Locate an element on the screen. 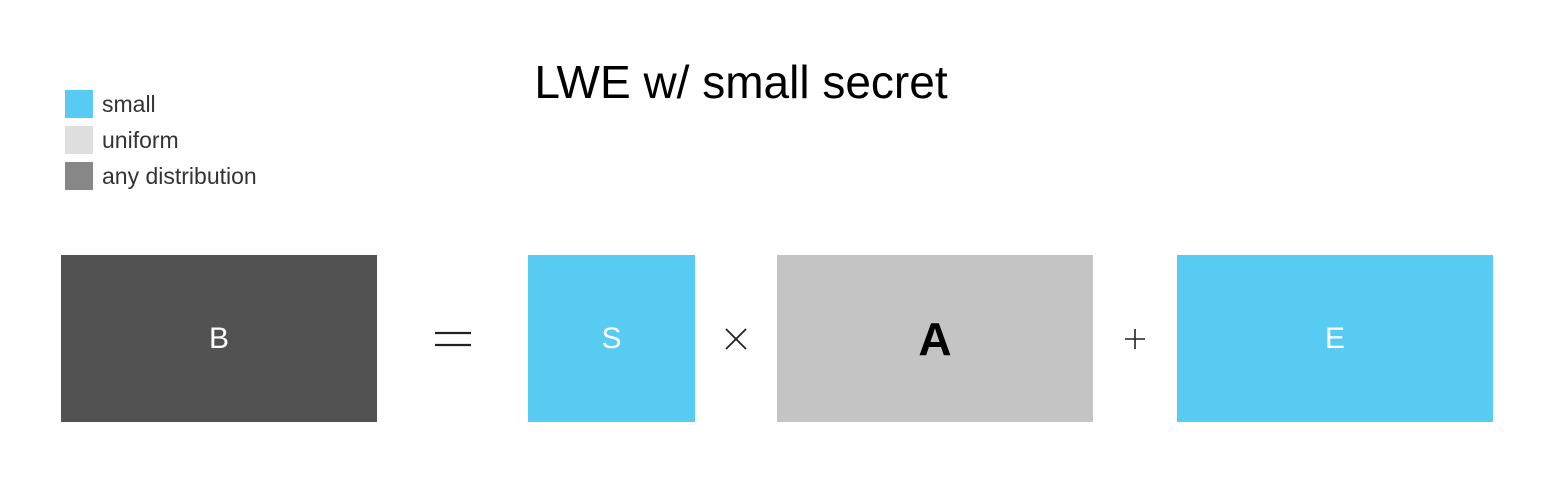  matrix-a-block: A is located at coordinates (935, 338).